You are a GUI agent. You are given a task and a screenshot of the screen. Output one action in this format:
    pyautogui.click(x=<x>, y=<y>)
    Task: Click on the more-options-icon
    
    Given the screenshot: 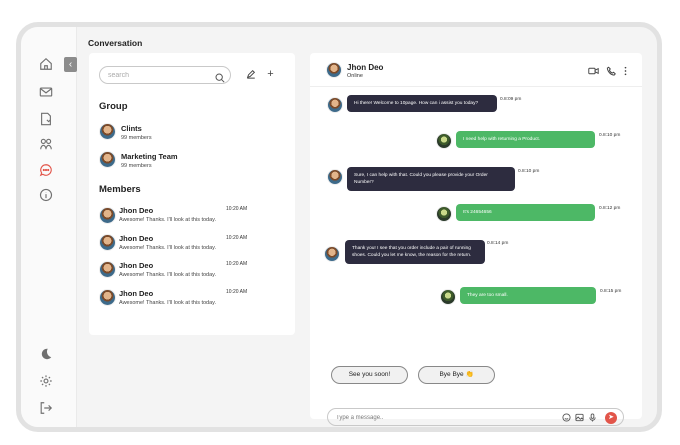 What is the action you would take?
    pyautogui.click(x=623, y=71)
    